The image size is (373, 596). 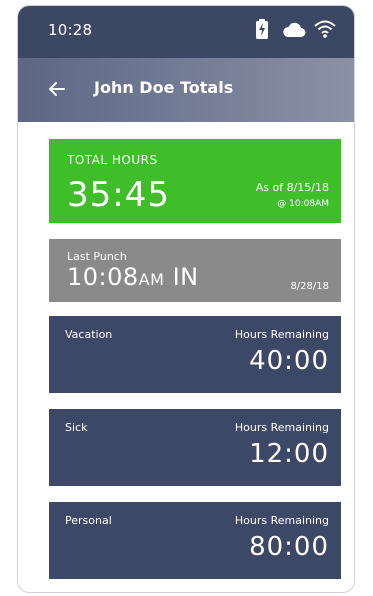 What do you see at coordinates (70, 30) in the screenshot?
I see `status-time: 10:28` at bounding box center [70, 30].